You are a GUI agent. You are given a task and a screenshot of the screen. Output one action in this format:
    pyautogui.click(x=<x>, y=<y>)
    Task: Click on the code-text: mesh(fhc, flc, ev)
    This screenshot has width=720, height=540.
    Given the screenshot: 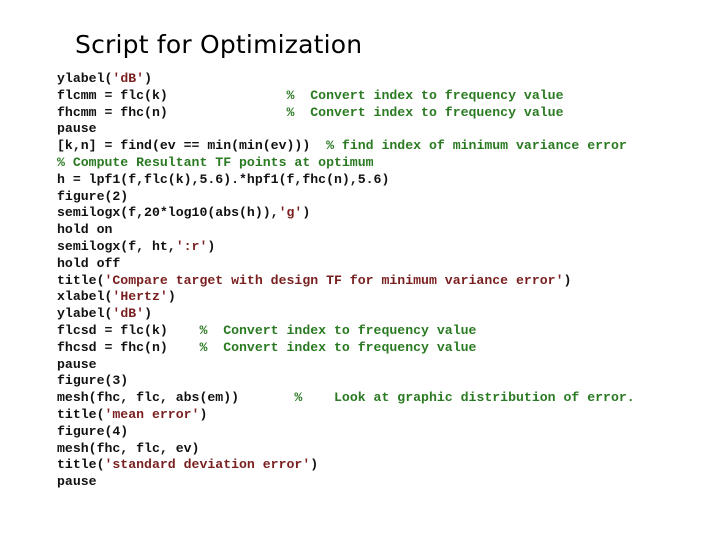 What is the action you would take?
    pyautogui.click(x=128, y=448)
    